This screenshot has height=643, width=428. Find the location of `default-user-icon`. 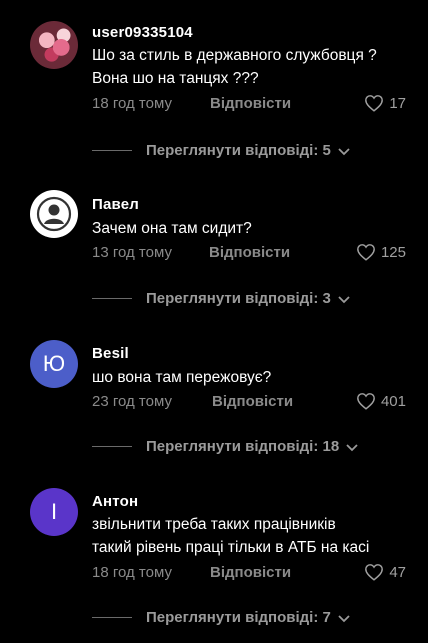

default-user-icon is located at coordinates (54, 214).